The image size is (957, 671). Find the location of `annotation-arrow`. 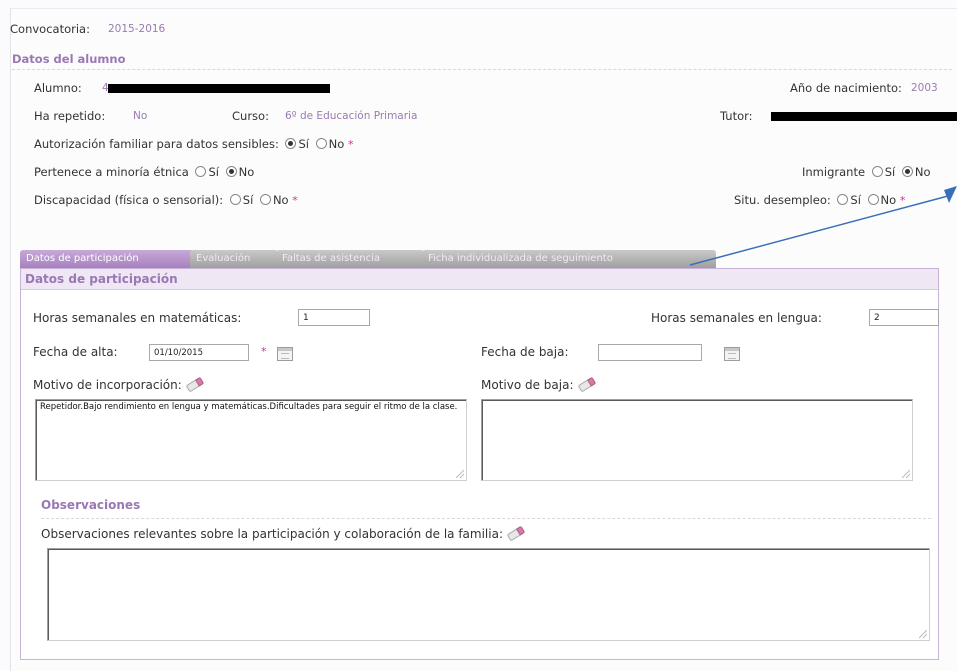

annotation-arrow is located at coordinates (823, 226).